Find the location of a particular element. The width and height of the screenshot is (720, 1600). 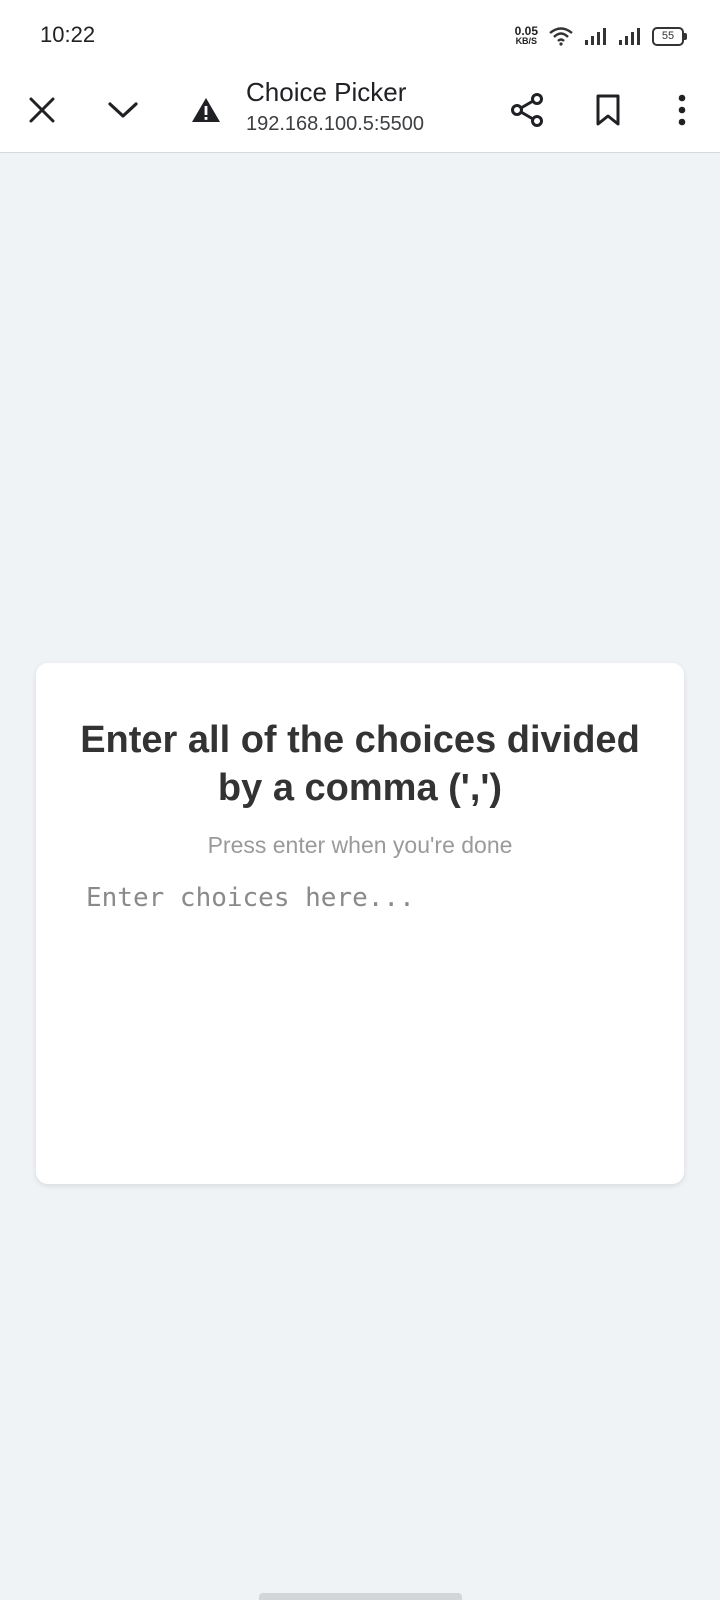

close-icon is located at coordinates (42, 110).